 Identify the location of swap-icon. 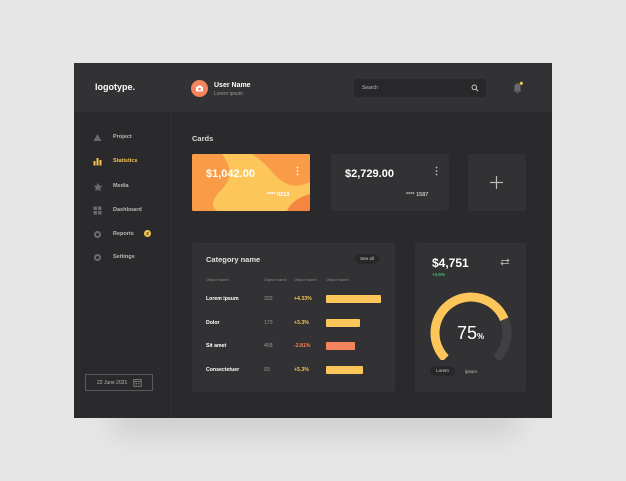
(505, 262).